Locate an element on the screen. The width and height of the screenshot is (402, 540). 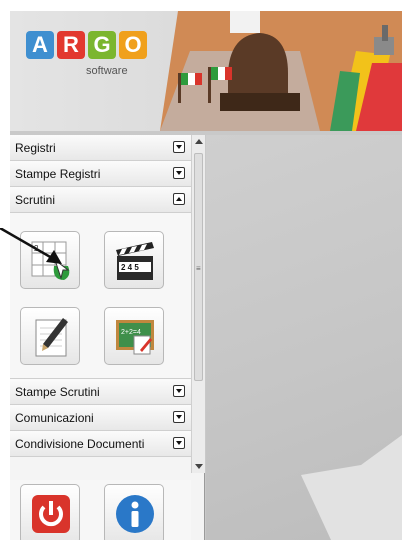
info-icon is located at coordinates (135, 514).